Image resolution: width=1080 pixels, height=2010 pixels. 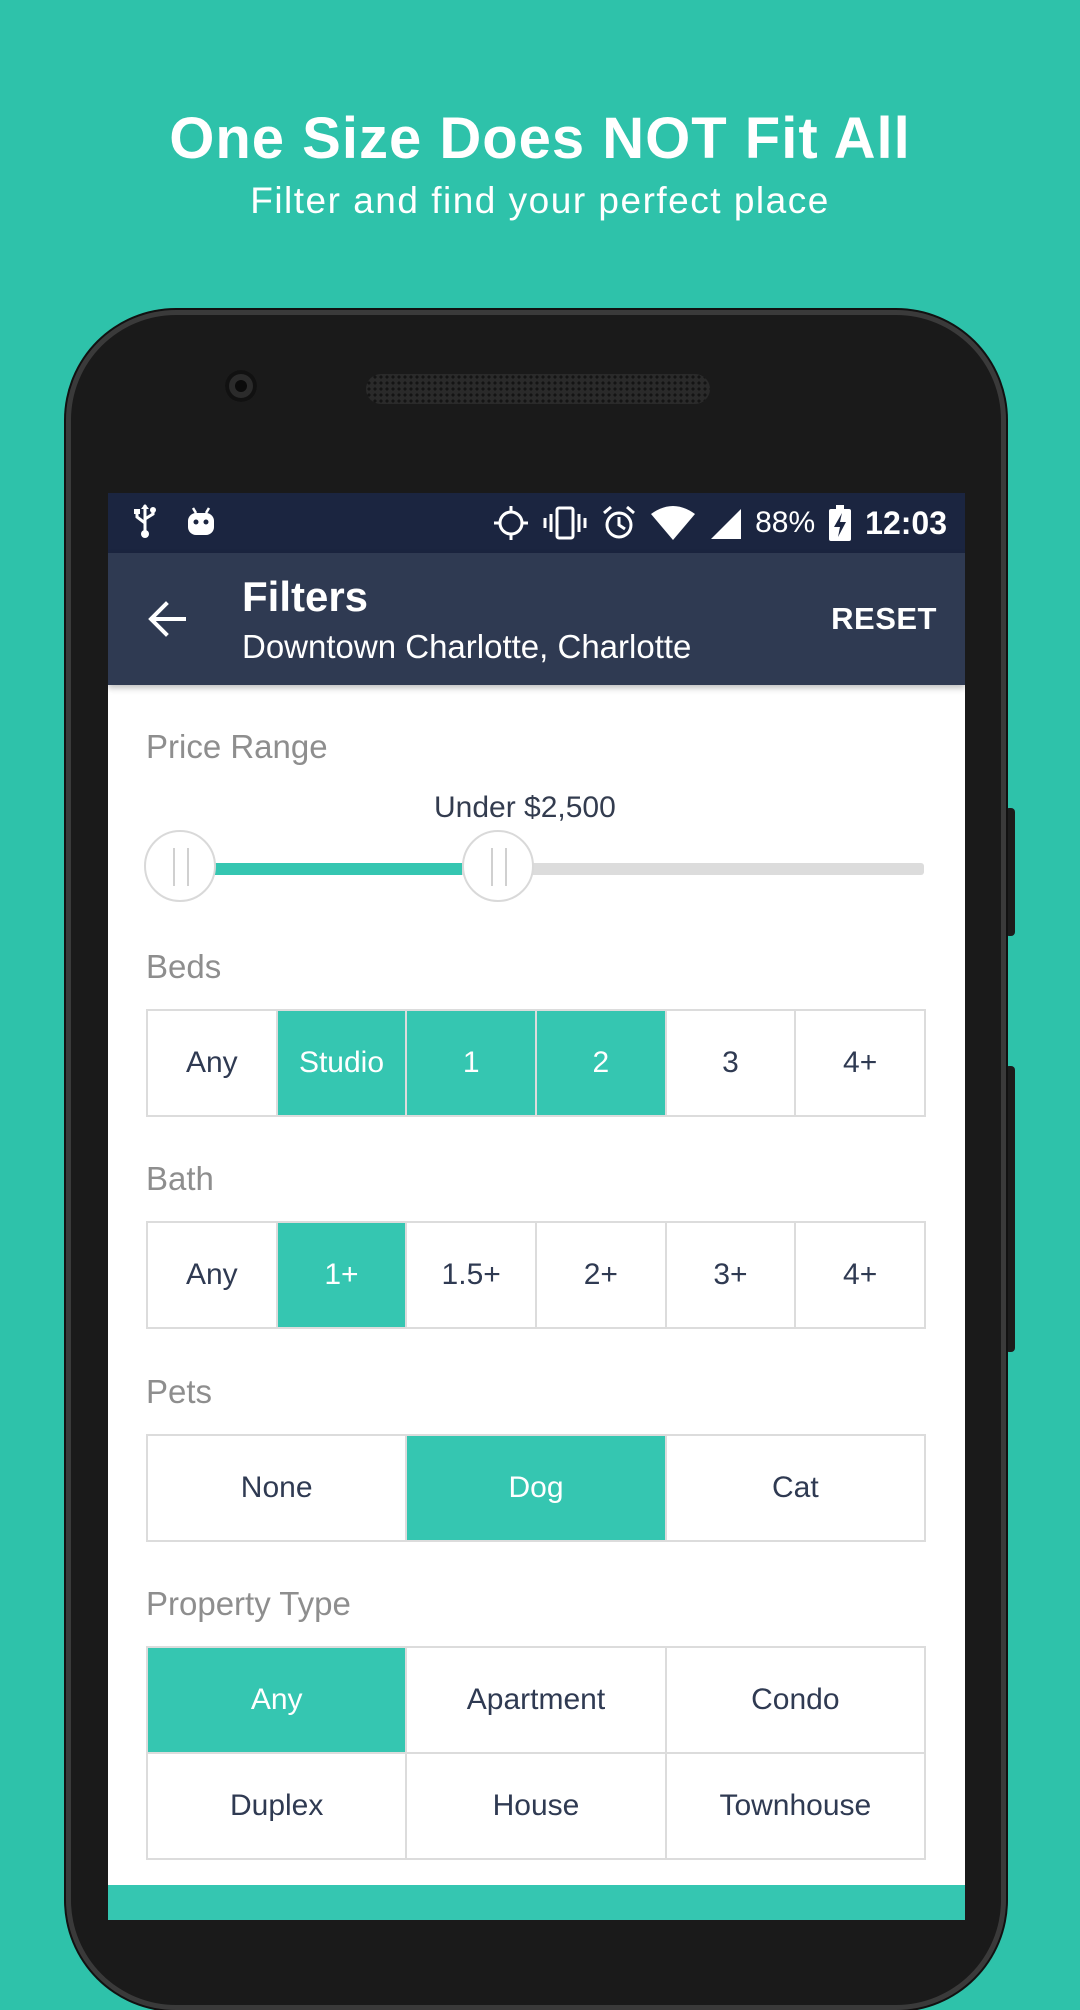 I want to click on back-button, so click(x=168, y=619).